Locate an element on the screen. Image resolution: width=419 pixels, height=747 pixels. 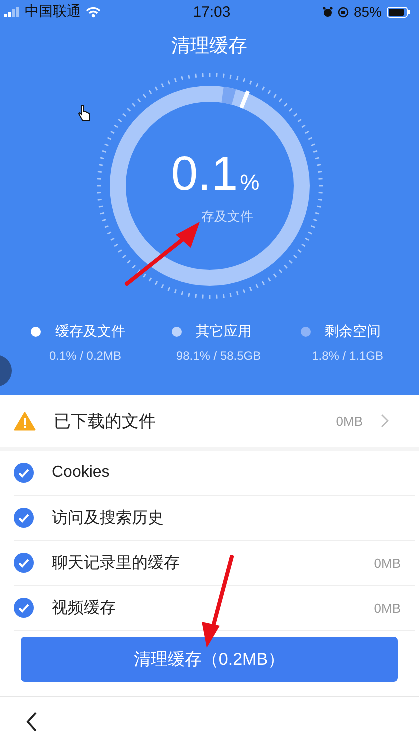
legend-detail: 1.8% / 1.1GB is located at coordinates (348, 356).